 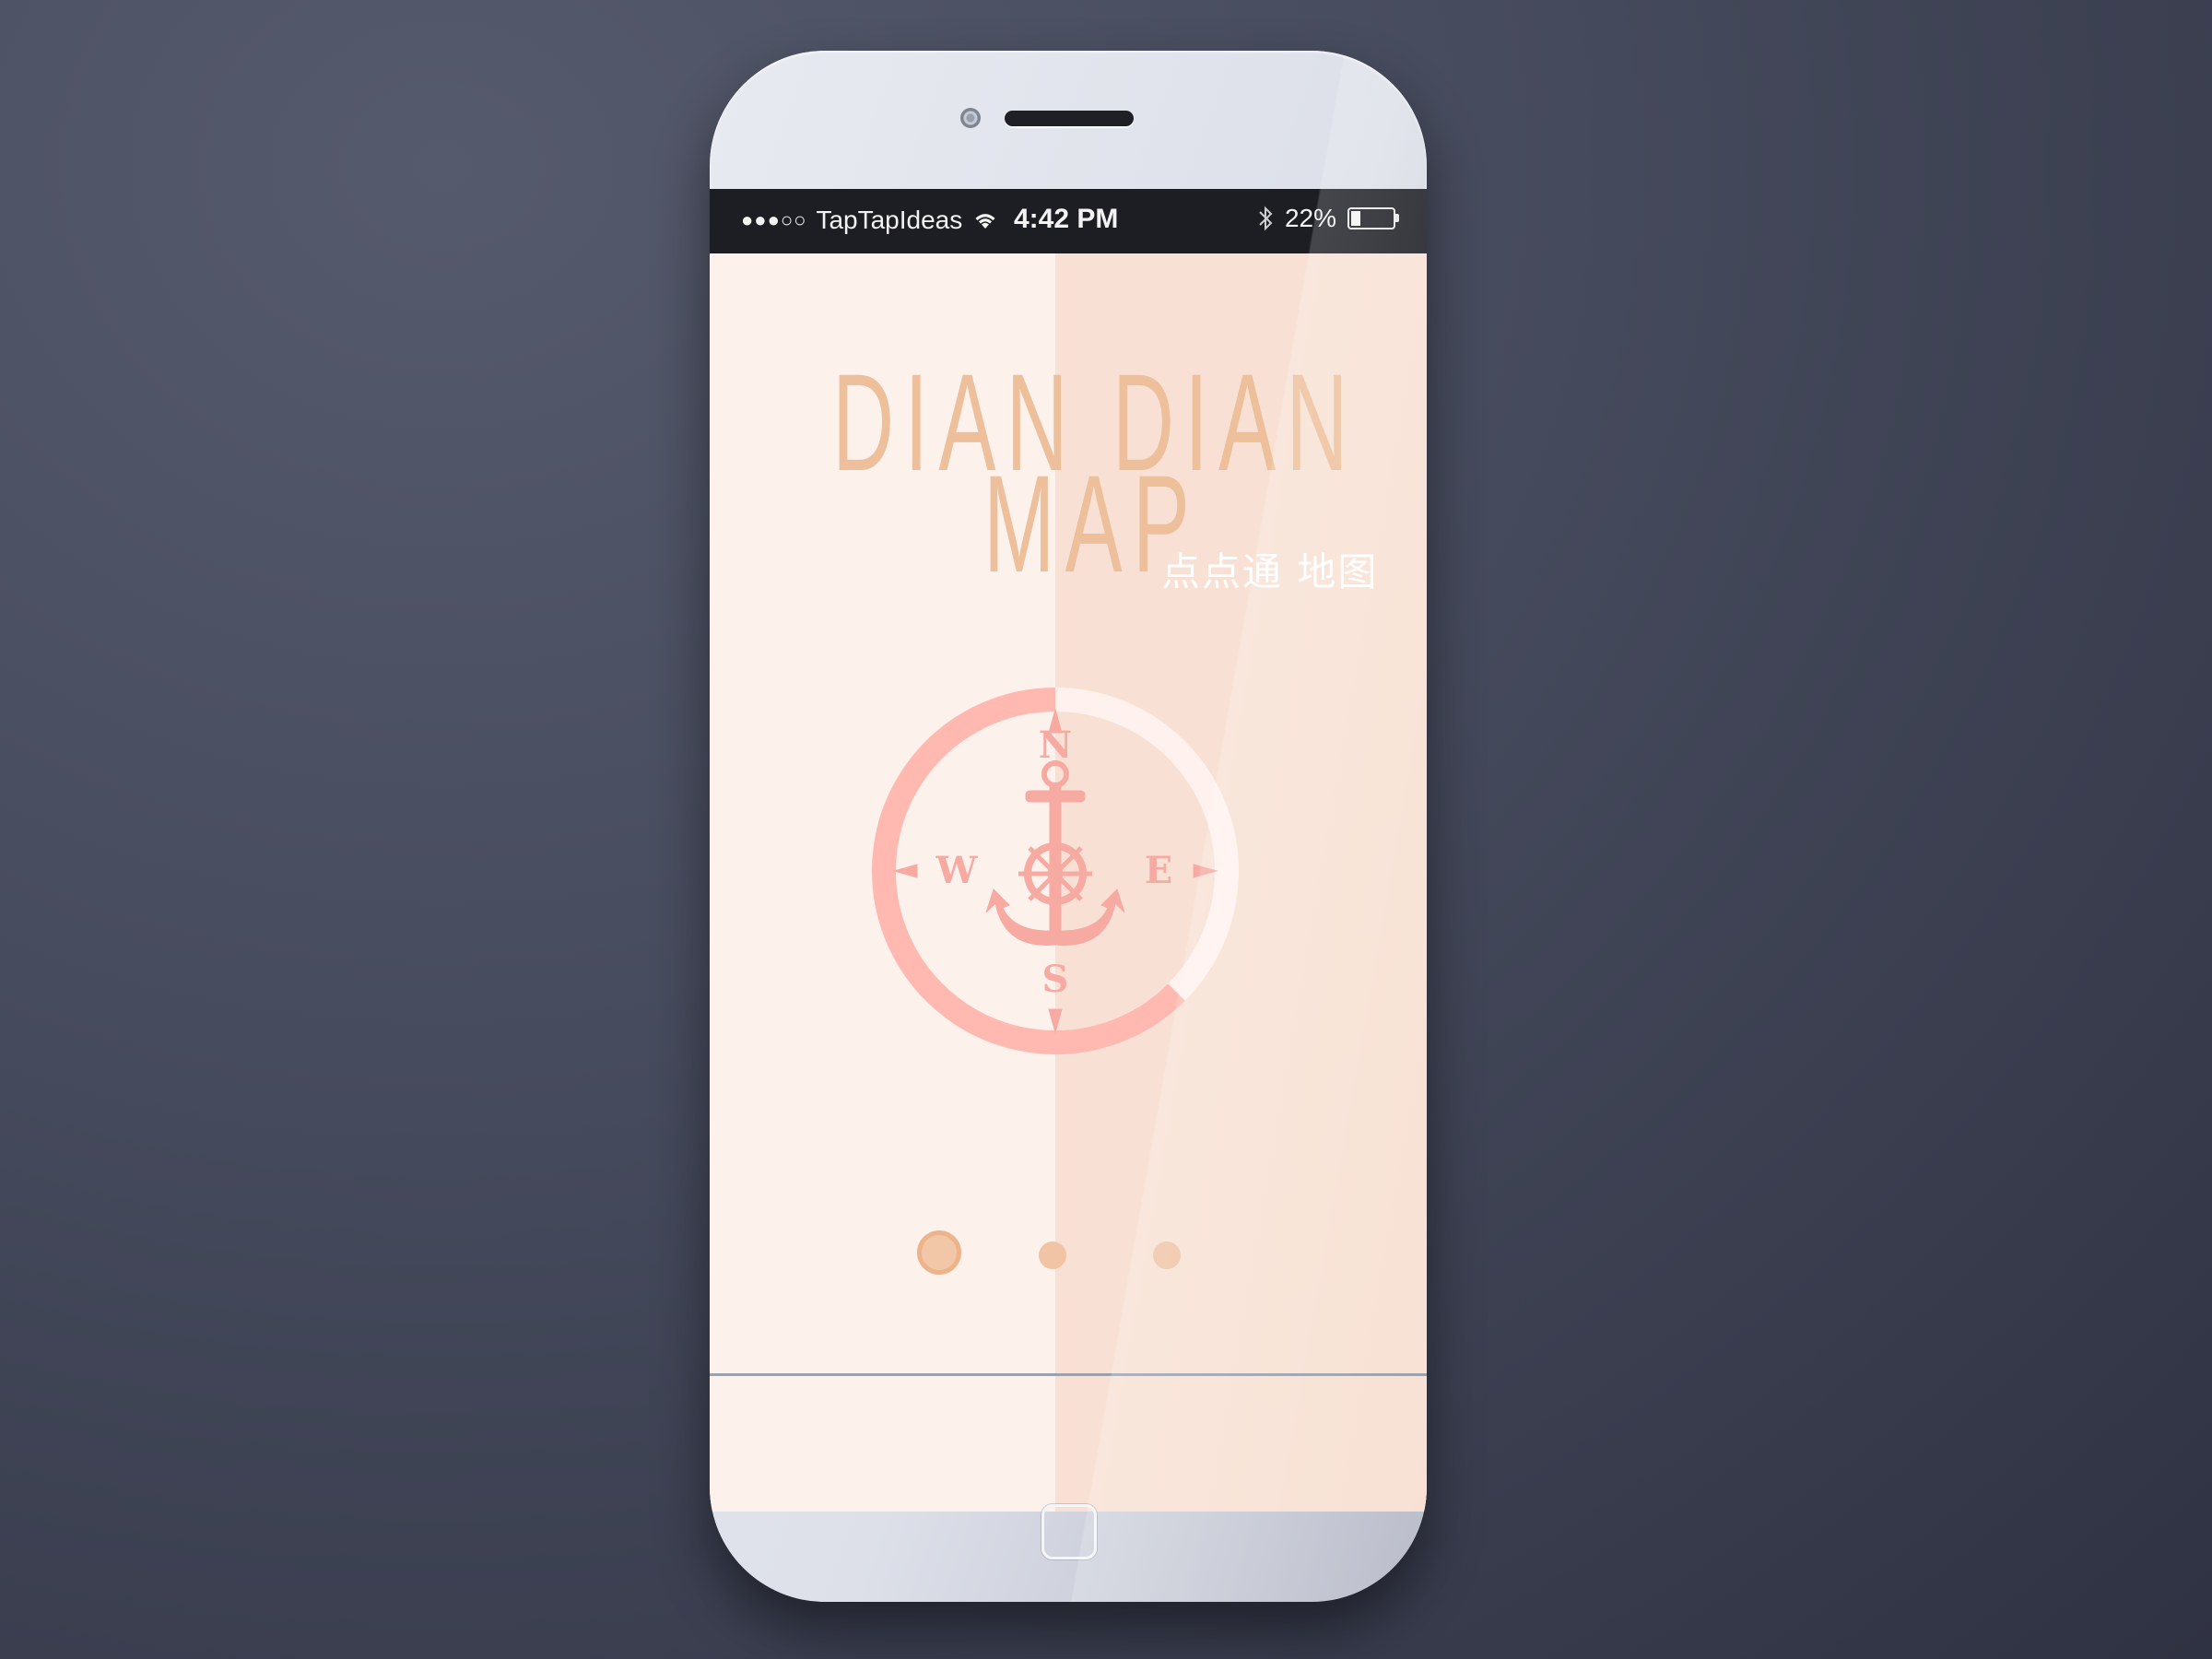 I want to click on status-left: ●●●○○ TapTapIdeas, so click(x=870, y=220).